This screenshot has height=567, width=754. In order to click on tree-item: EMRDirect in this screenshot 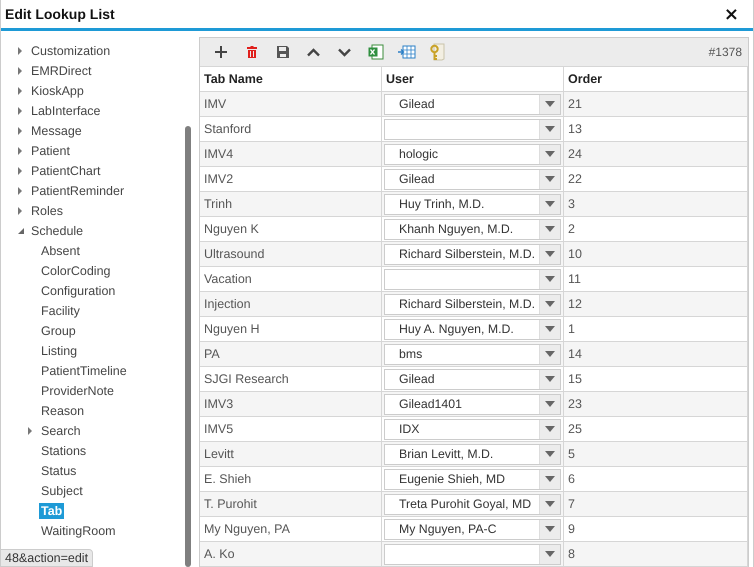, I will do `click(61, 71)`.